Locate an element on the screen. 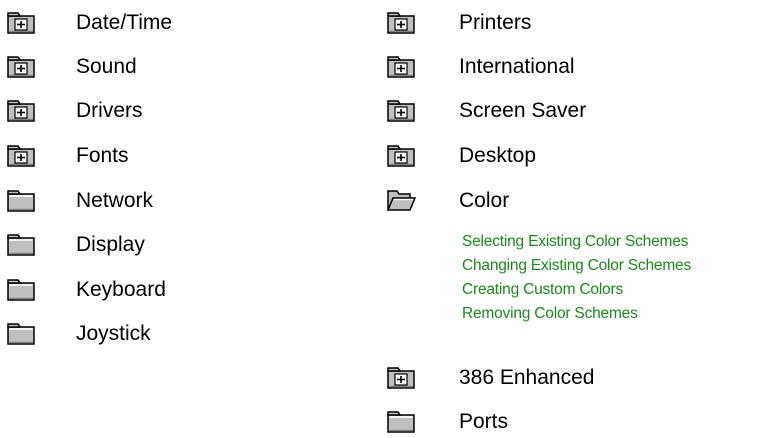  topic-label: 386 Enhanced is located at coordinates (527, 377).